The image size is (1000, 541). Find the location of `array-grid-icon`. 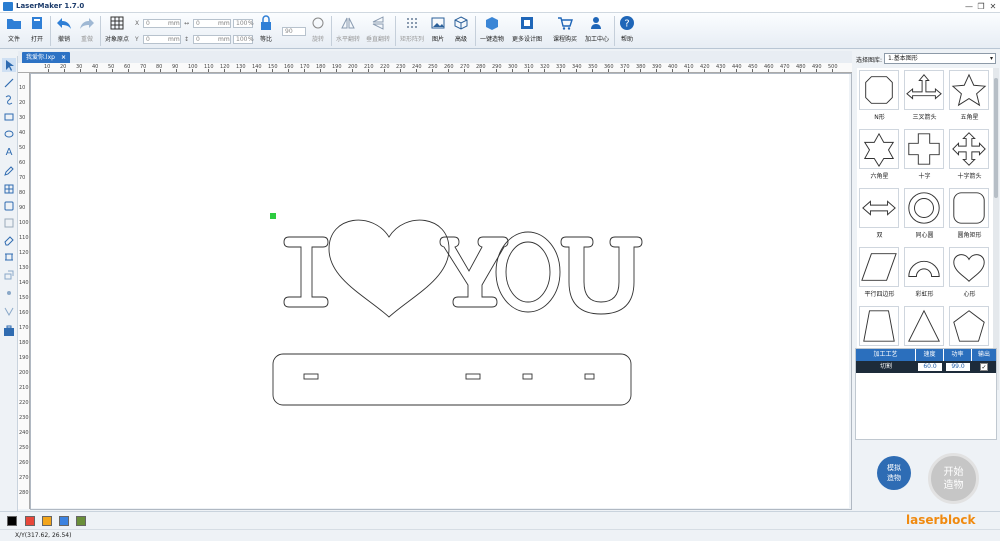

array-grid-icon is located at coordinates (412, 23).